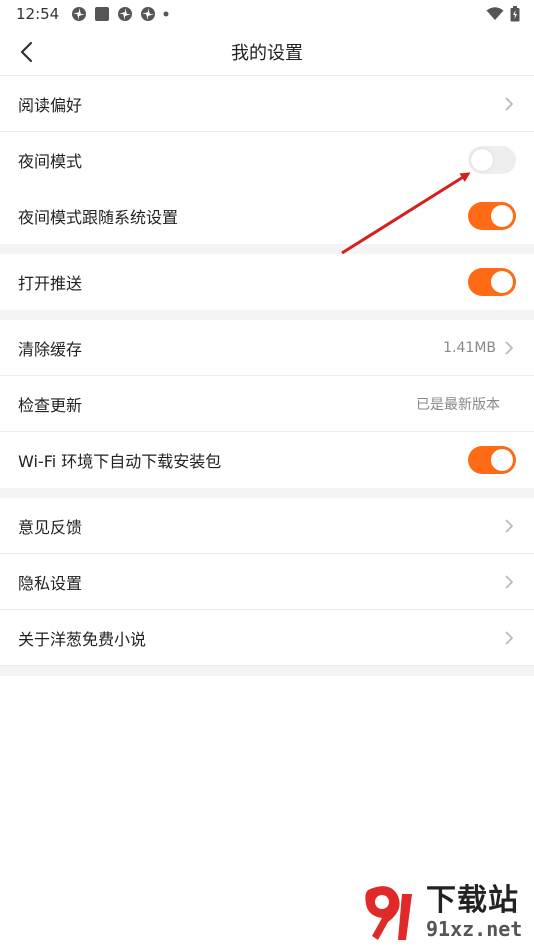  Describe the element at coordinates (267, 14) in the screenshot. I see `status-bar: 12:54` at that location.